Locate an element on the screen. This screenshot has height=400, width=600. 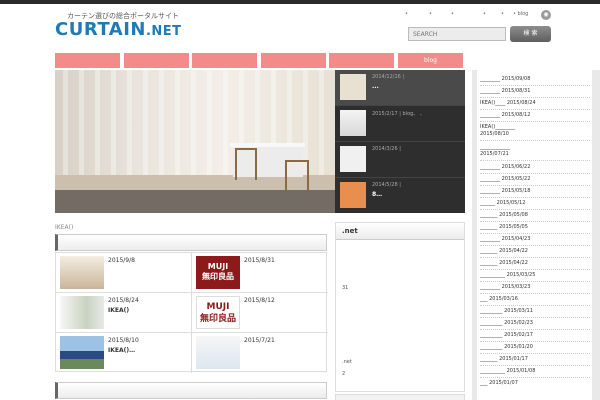
archive-item: _______ 2015/05/05 is located at coordinates (535, 229).